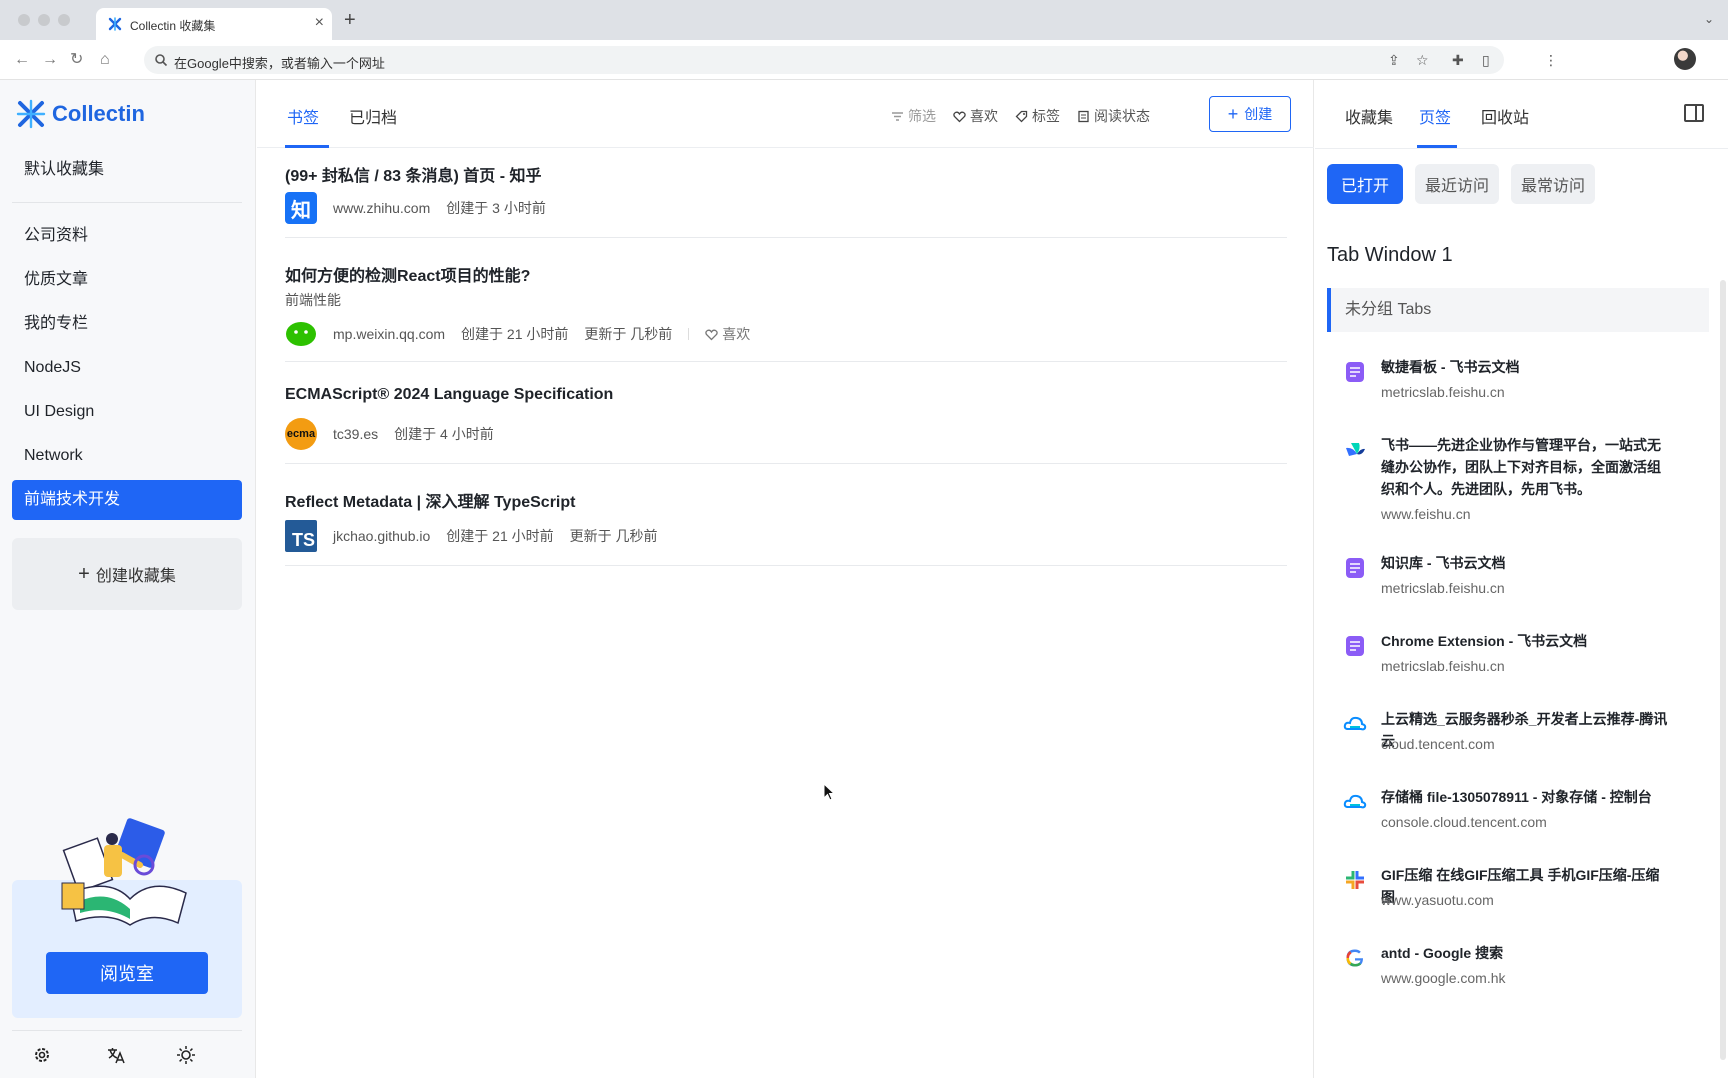  What do you see at coordinates (127, 324) in the screenshot?
I see `sidebar-item-column: 我的专栏` at bounding box center [127, 324].